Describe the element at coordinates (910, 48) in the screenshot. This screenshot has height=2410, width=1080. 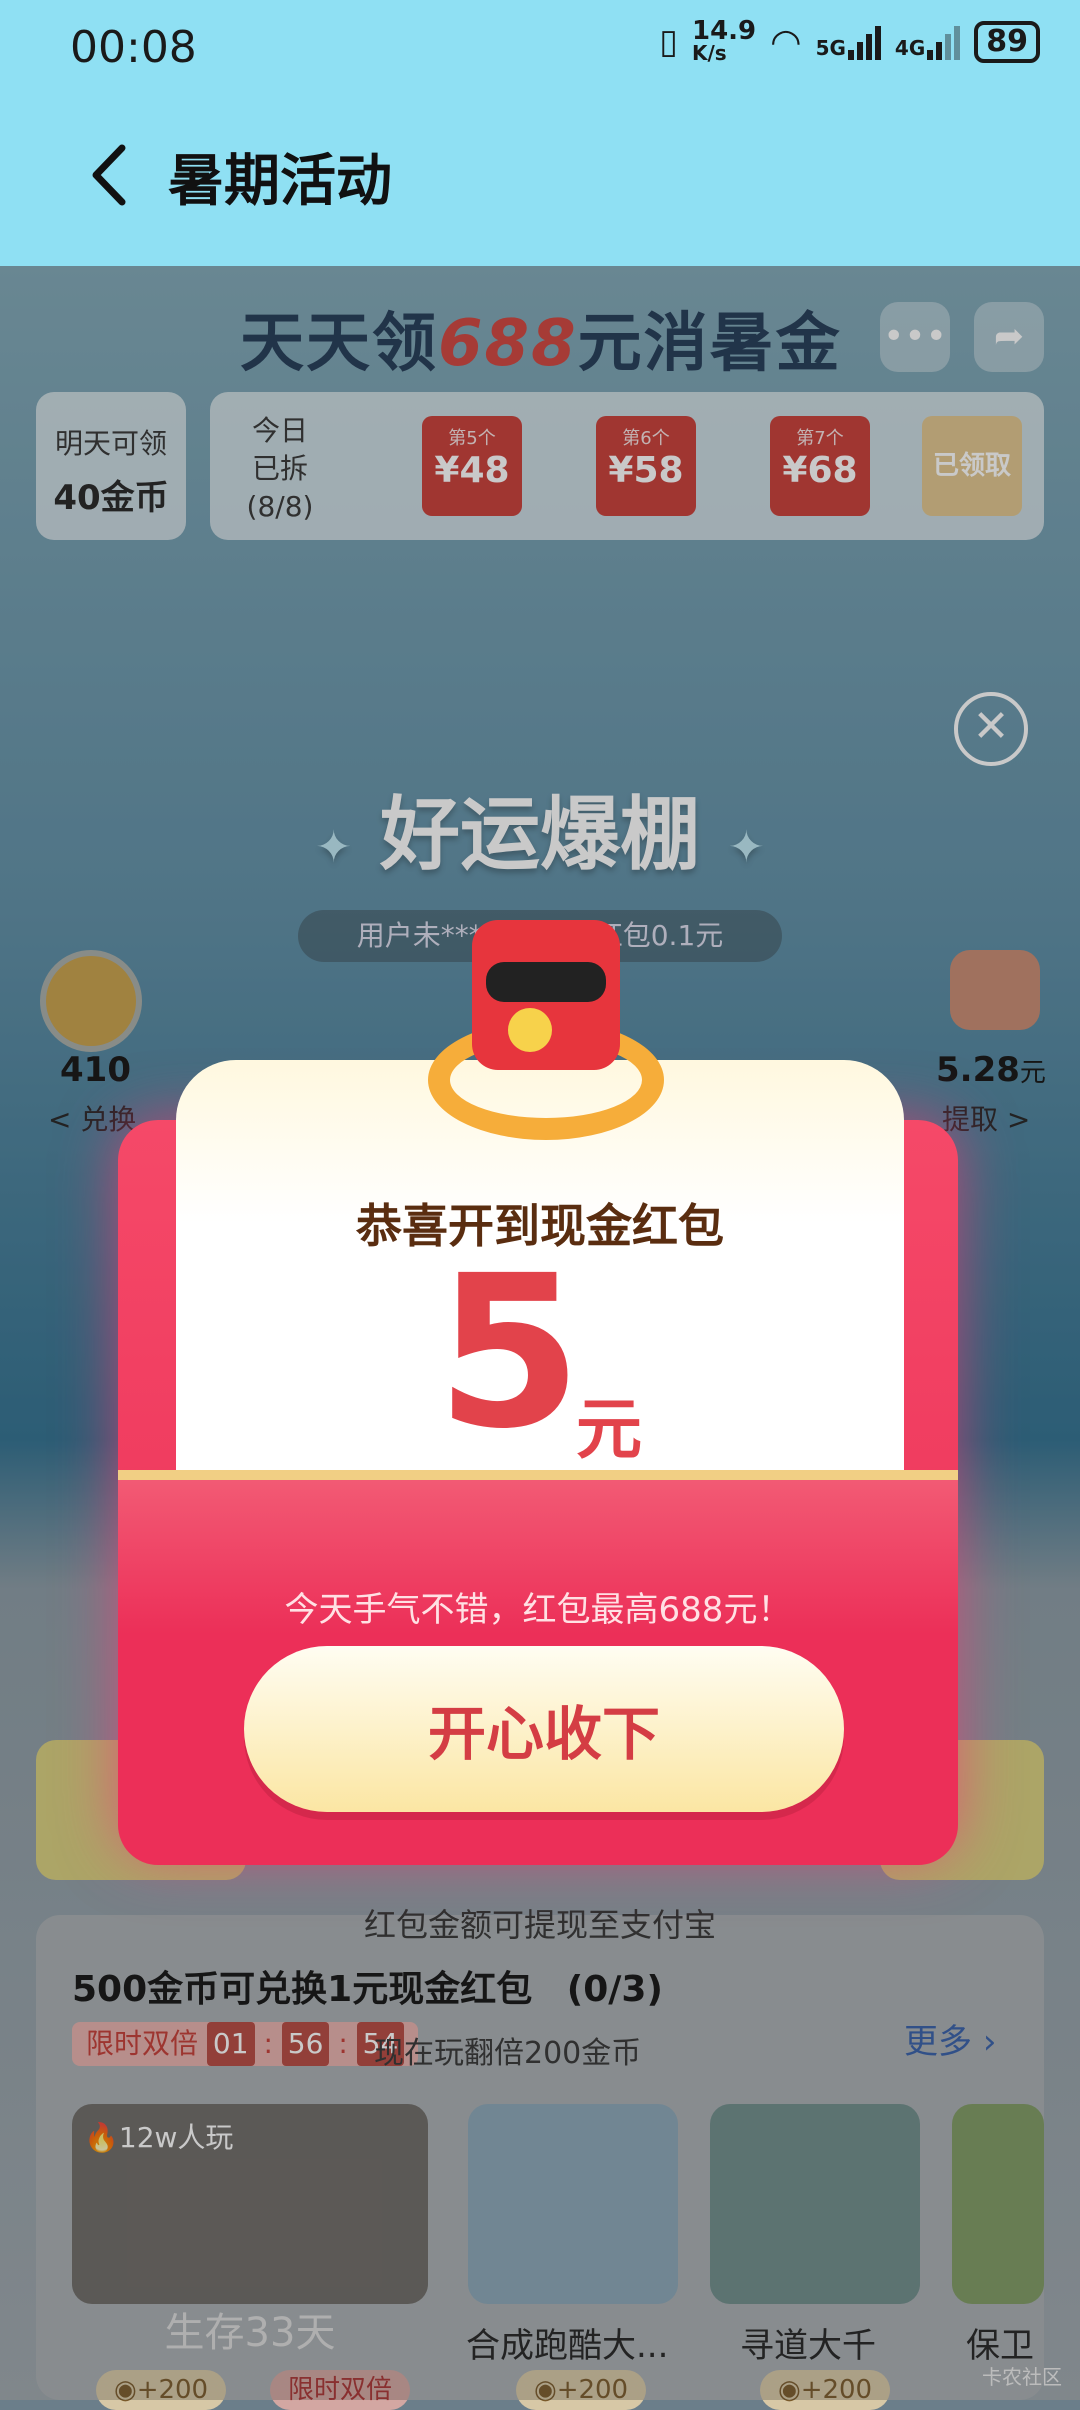
I see `sim2-label: 4G` at that location.